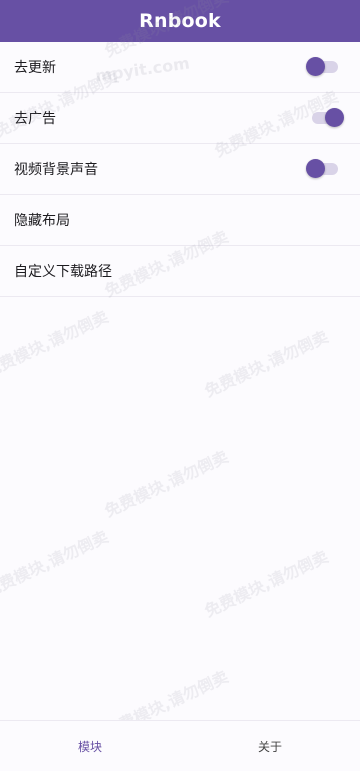  I want to click on setting-row-remove-ads: 去广告, so click(180, 118).